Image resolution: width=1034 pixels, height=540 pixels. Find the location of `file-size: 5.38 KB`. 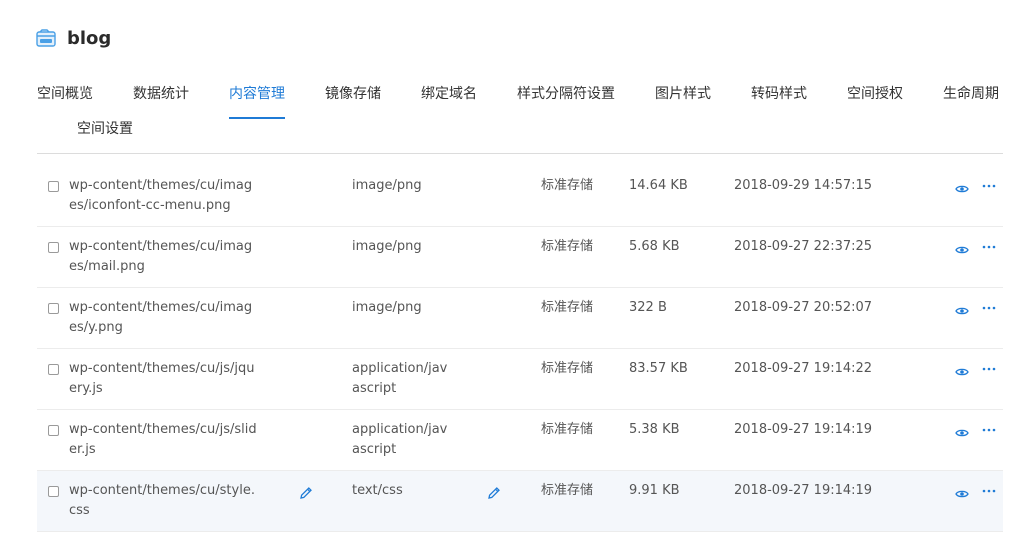

file-size: 5.38 KB is located at coordinates (654, 429).